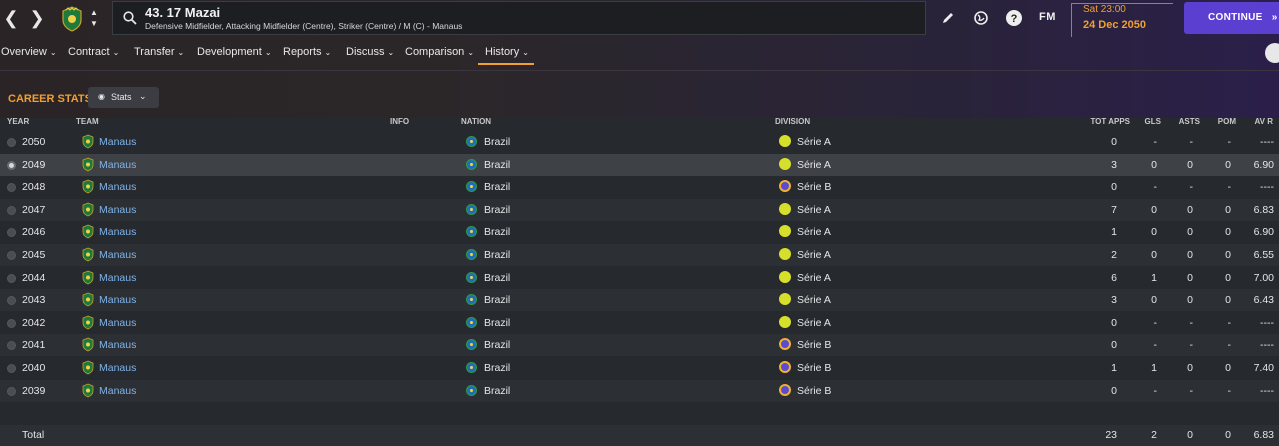  Describe the element at coordinates (370, 52) in the screenshot. I see `tab-discuss: Discuss ⌄` at that location.